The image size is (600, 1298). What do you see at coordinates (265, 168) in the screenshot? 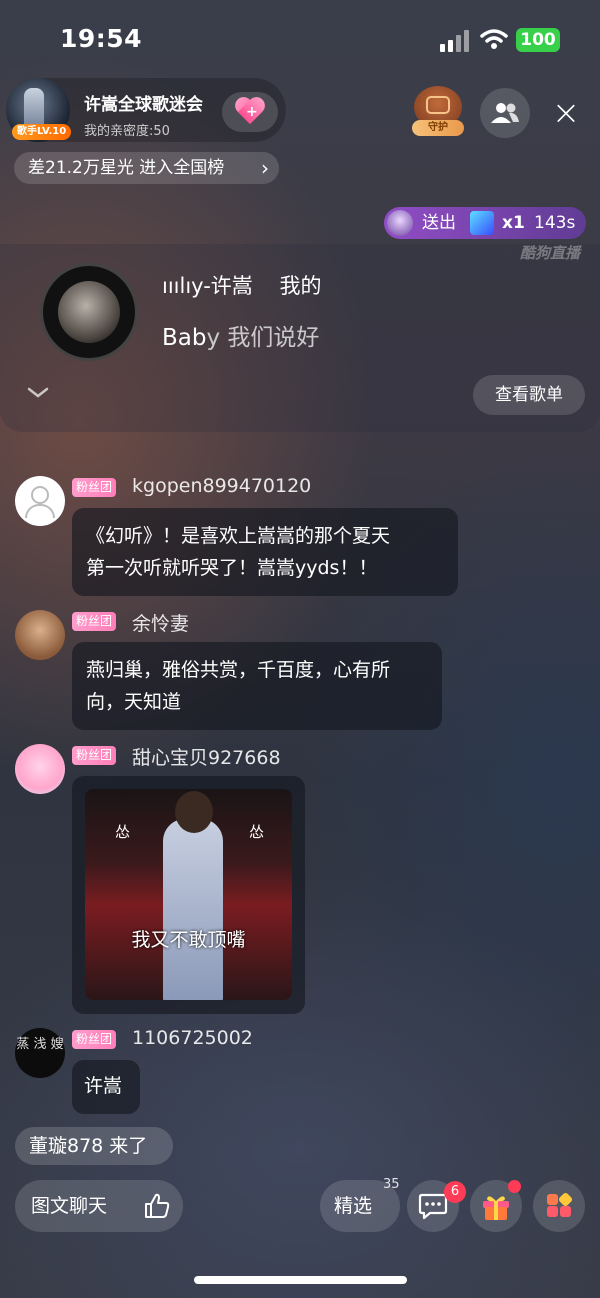
I see `chevron-right-icon: ›` at bounding box center [265, 168].